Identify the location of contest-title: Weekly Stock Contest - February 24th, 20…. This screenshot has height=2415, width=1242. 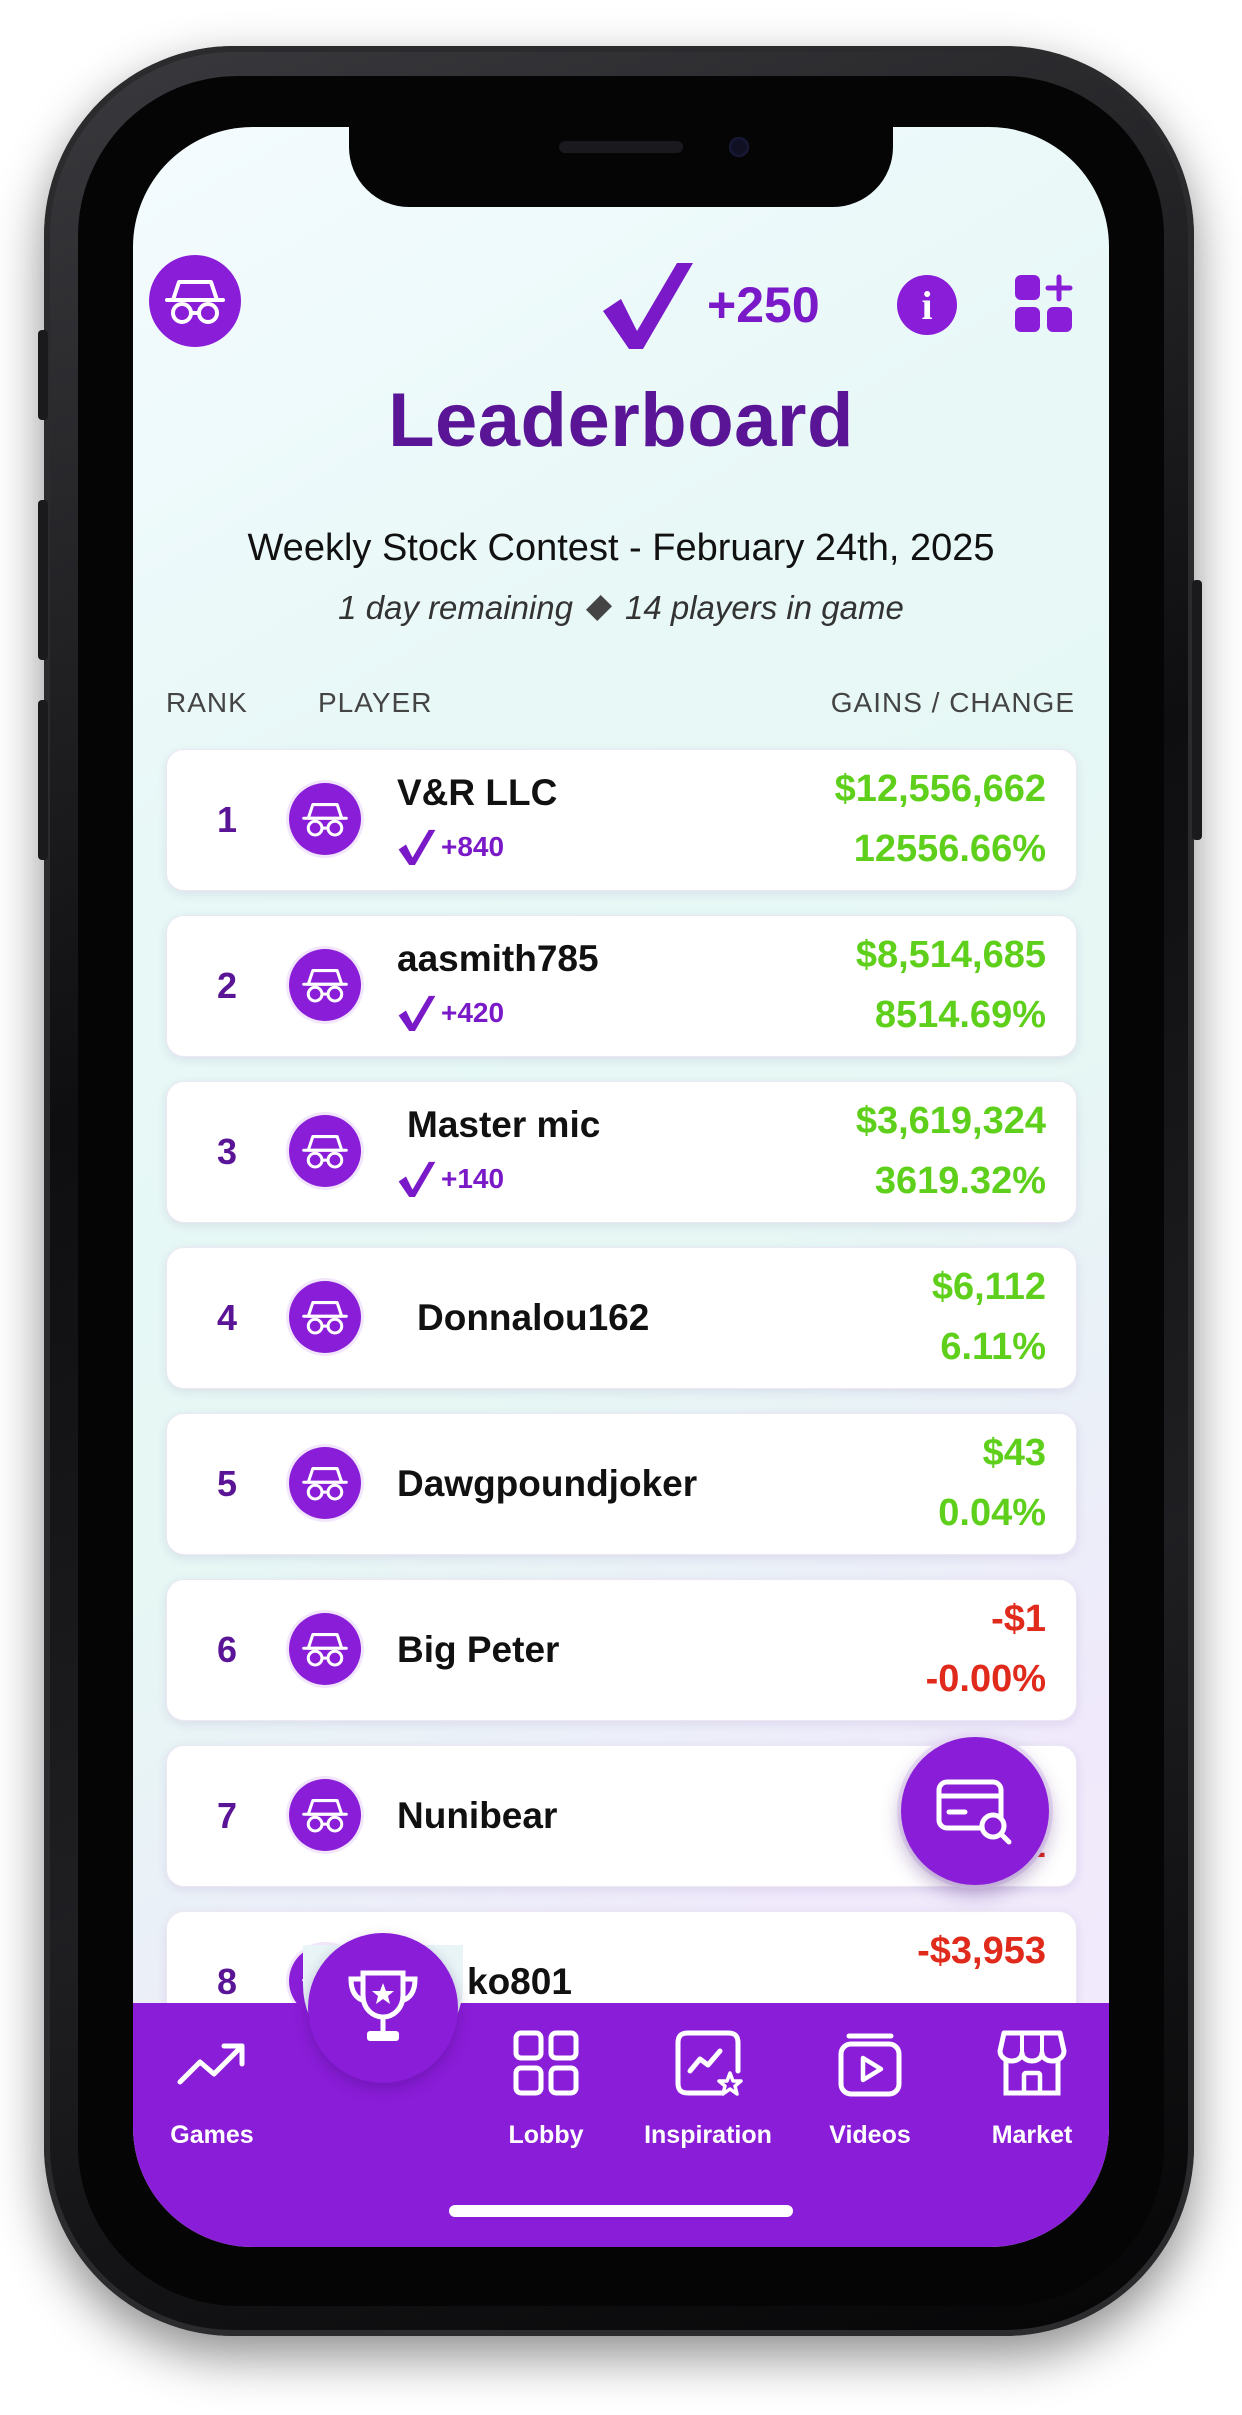
(621, 548).